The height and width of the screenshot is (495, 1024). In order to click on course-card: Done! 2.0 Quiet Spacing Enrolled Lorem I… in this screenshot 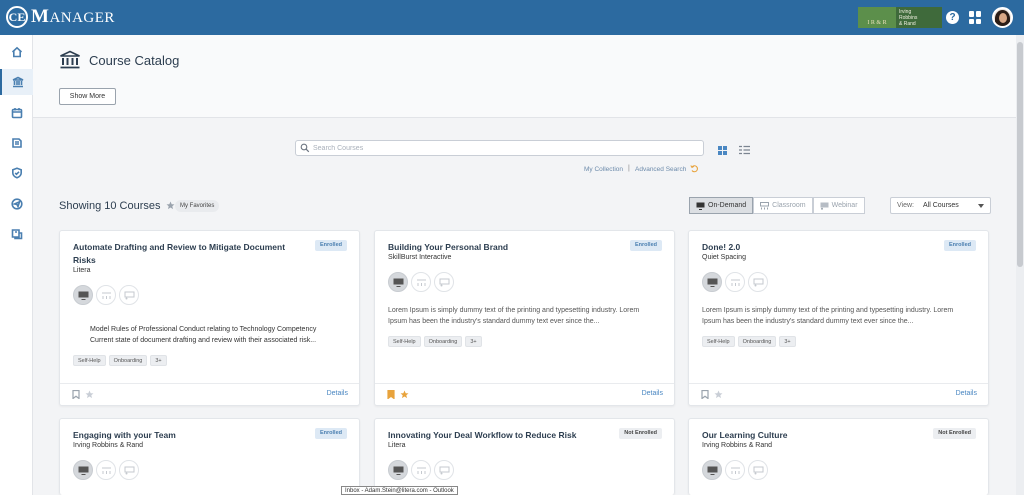, I will do `click(838, 318)`.